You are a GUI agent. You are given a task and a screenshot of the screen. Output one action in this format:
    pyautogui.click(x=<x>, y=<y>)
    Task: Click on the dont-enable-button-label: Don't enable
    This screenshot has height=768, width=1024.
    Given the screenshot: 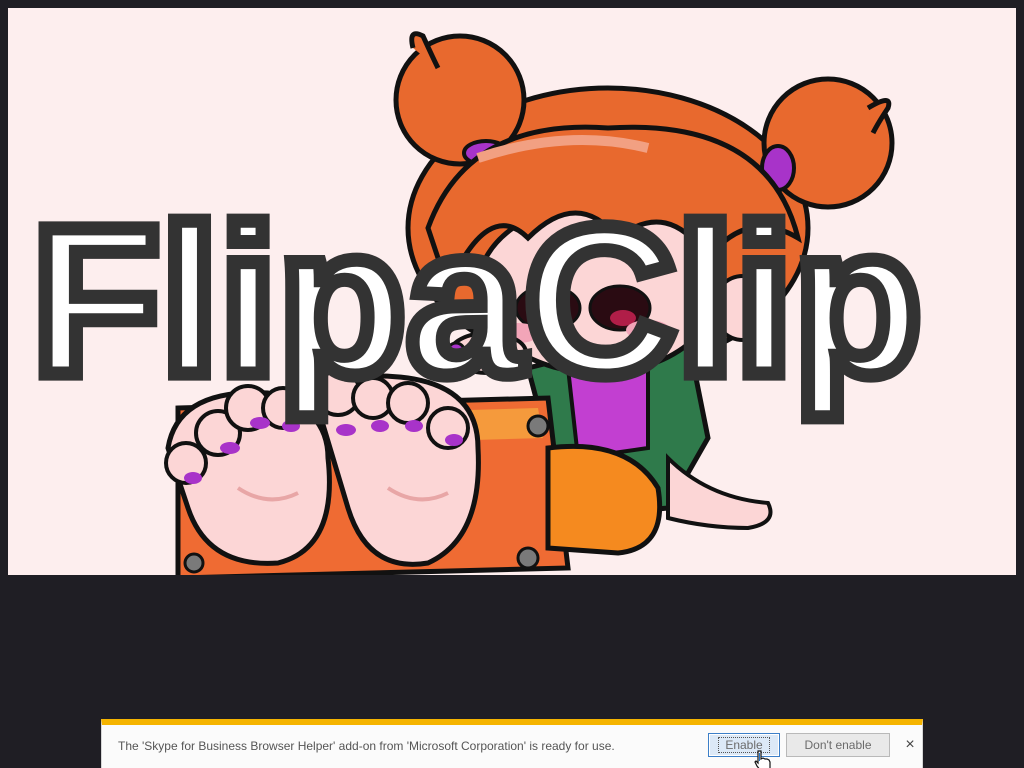 What is the action you would take?
    pyautogui.click(x=838, y=745)
    